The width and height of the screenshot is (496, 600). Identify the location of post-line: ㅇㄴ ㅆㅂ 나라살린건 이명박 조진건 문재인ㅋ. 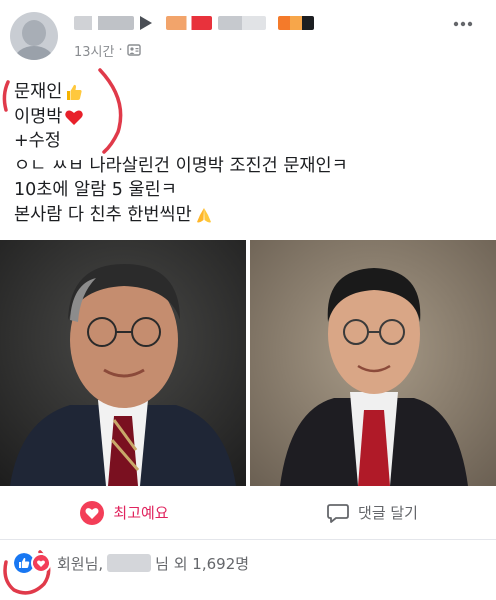
(249, 166).